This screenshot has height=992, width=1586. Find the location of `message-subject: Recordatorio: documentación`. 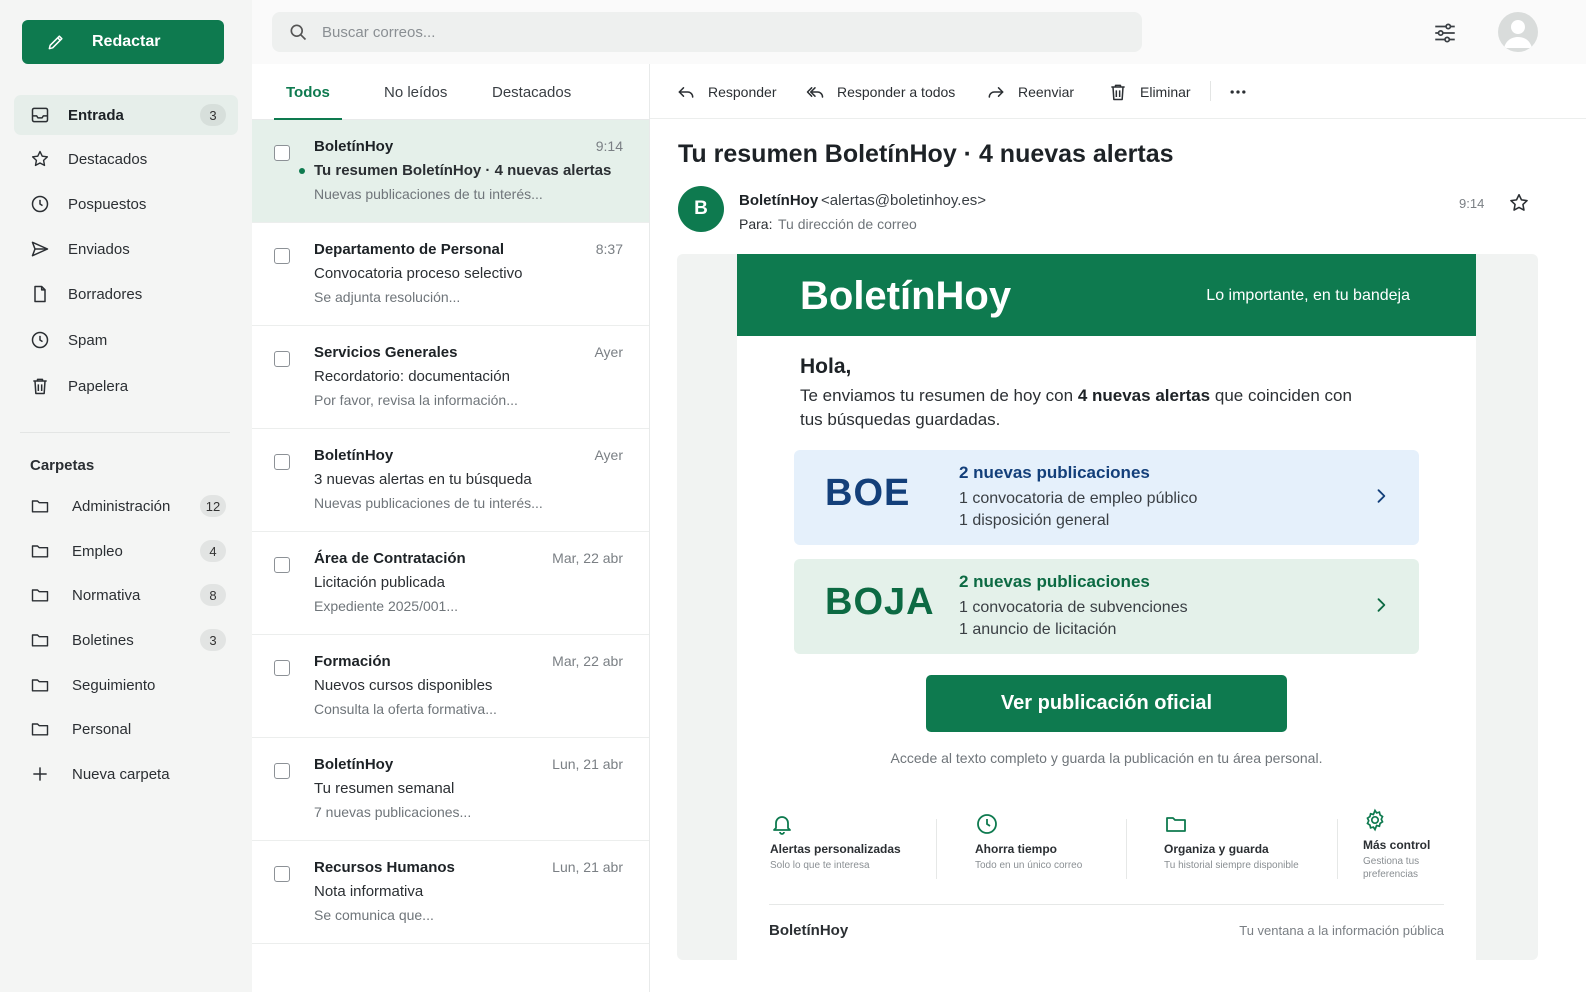

message-subject: Recordatorio: documentación is located at coordinates (412, 376).